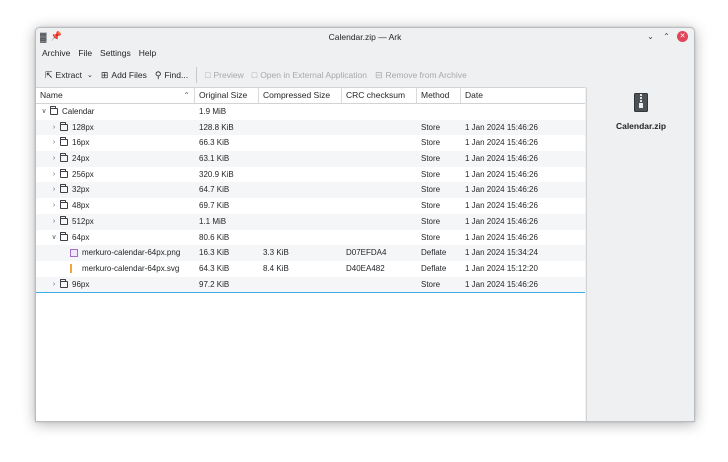 Image resolution: width=728 pixels, height=462 pixels. What do you see at coordinates (378, 74) in the screenshot?
I see `remove-icon: ⊟` at bounding box center [378, 74].